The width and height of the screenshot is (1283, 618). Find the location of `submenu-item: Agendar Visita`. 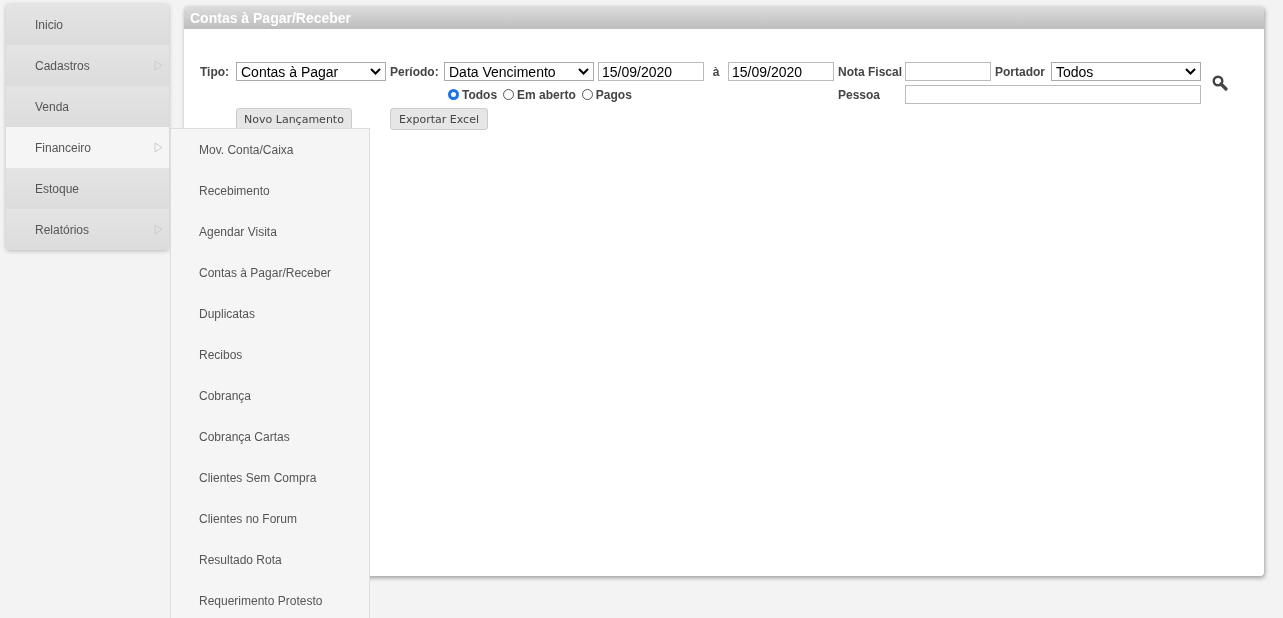

submenu-item: Agendar Visita is located at coordinates (270, 231).